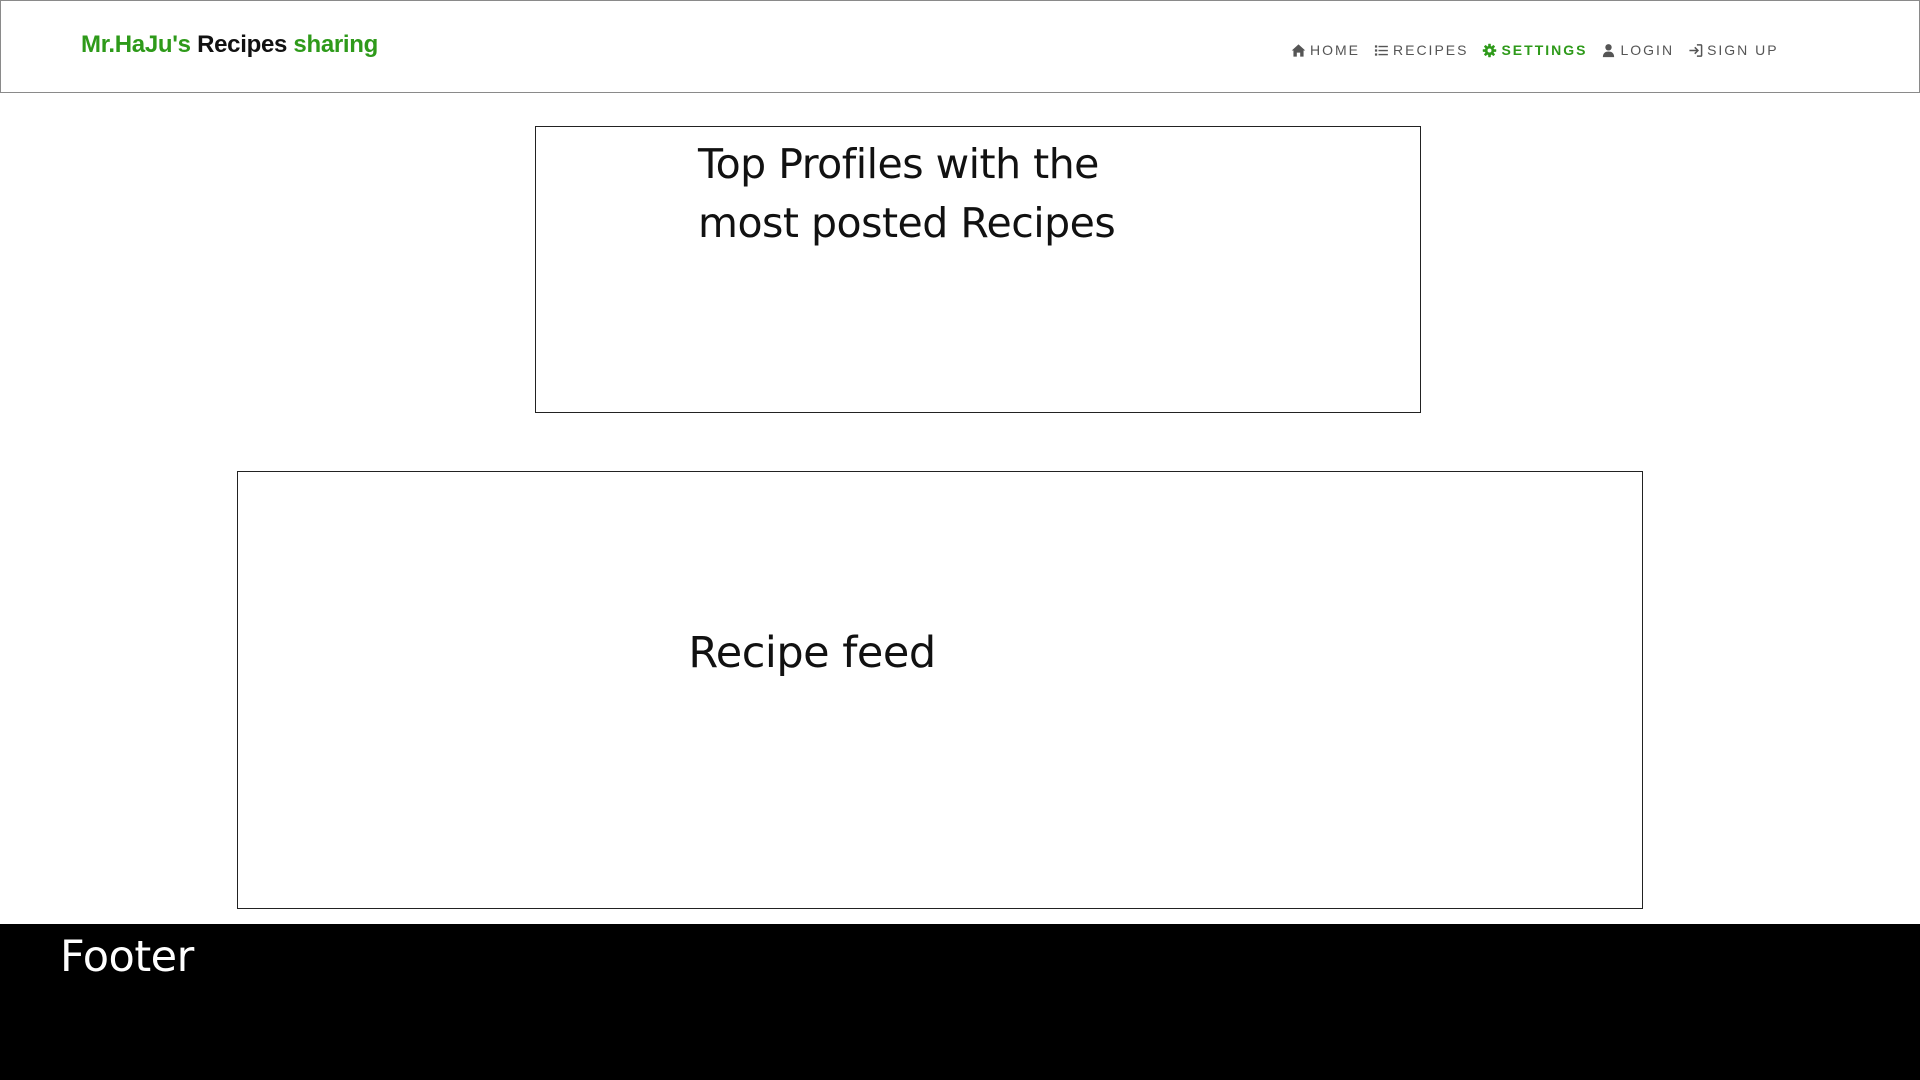  Describe the element at coordinates (1489, 50) in the screenshot. I see `gear-icon` at that location.